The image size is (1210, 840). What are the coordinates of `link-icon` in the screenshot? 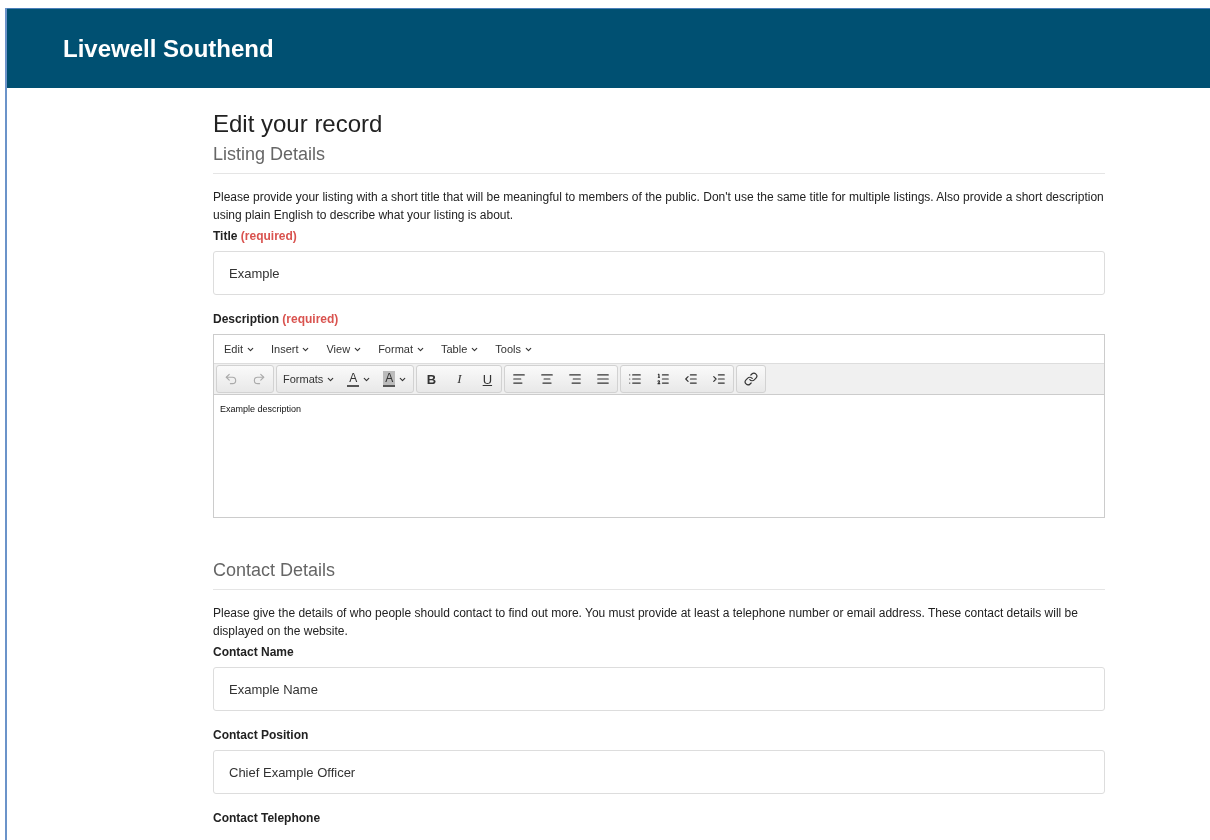 It's located at (751, 379).